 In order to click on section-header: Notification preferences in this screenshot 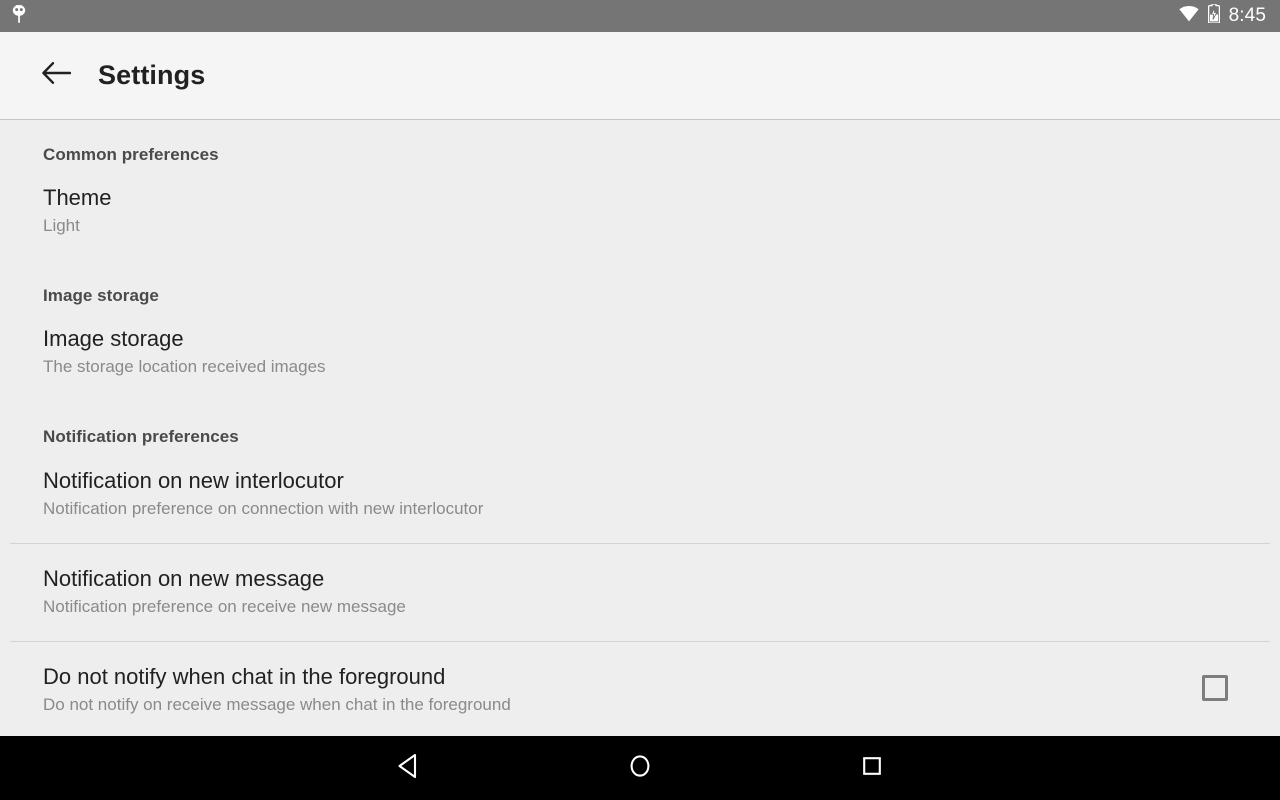, I will do `click(141, 436)`.